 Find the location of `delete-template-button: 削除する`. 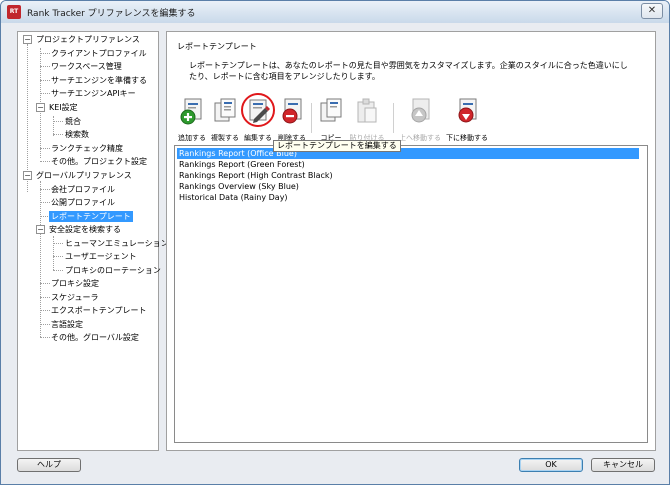

delete-template-button: 削除する is located at coordinates (292, 120).